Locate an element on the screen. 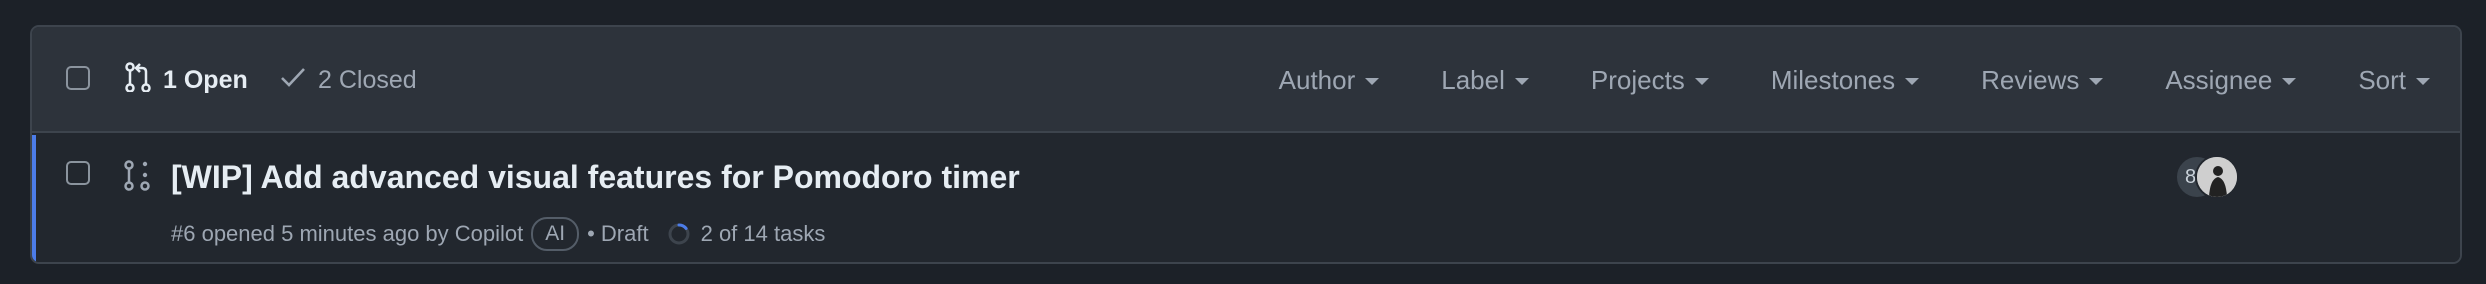 This screenshot has width=2486, height=284. closed-count-label: 2 Closed is located at coordinates (367, 79).